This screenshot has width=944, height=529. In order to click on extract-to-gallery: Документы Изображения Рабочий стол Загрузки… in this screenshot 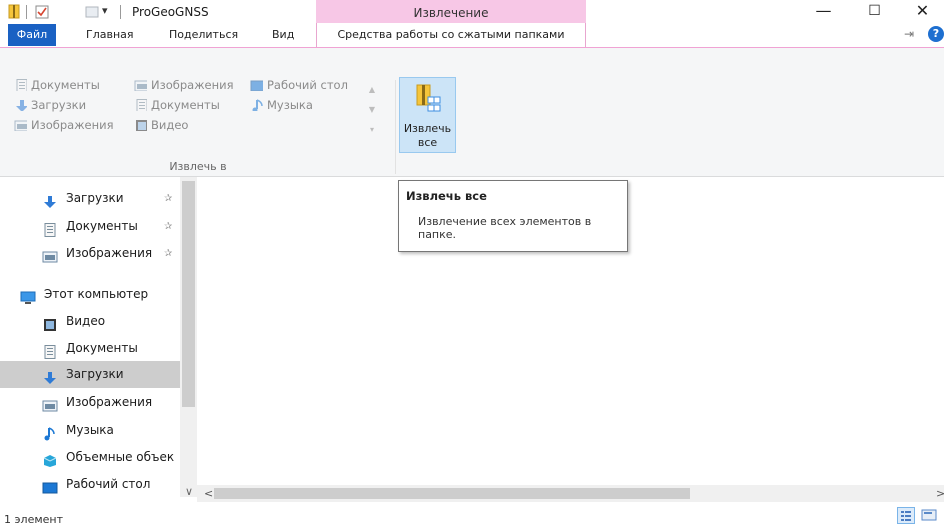, I will do `click(199, 116)`.